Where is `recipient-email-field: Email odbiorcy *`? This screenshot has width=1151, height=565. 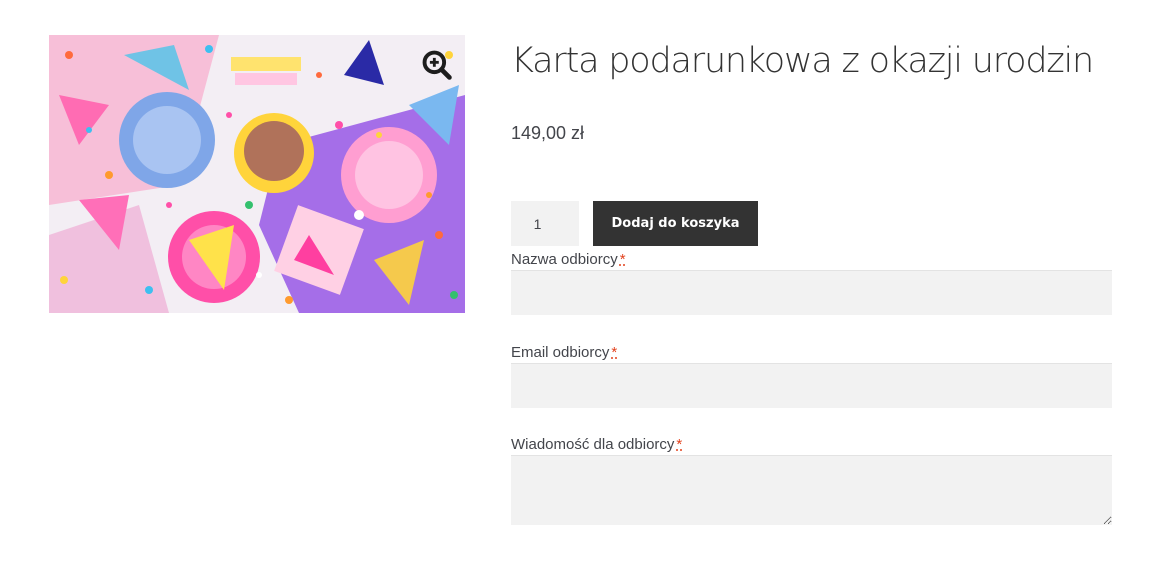
recipient-email-field: Email odbiorcy * is located at coordinates (811, 375).